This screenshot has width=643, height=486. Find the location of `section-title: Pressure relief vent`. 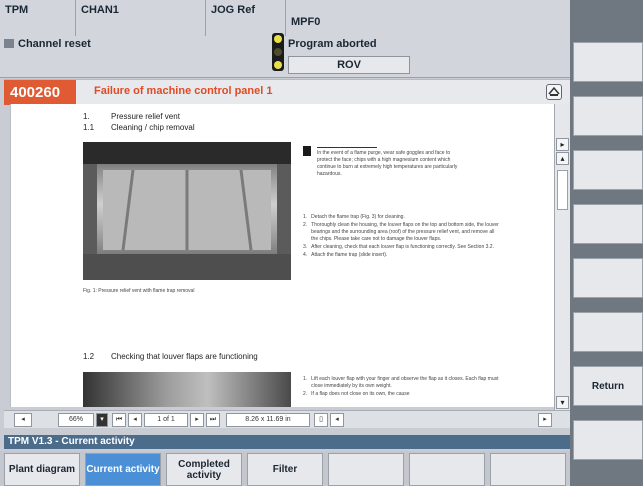

section-title: Pressure relief vent is located at coordinates (145, 116).